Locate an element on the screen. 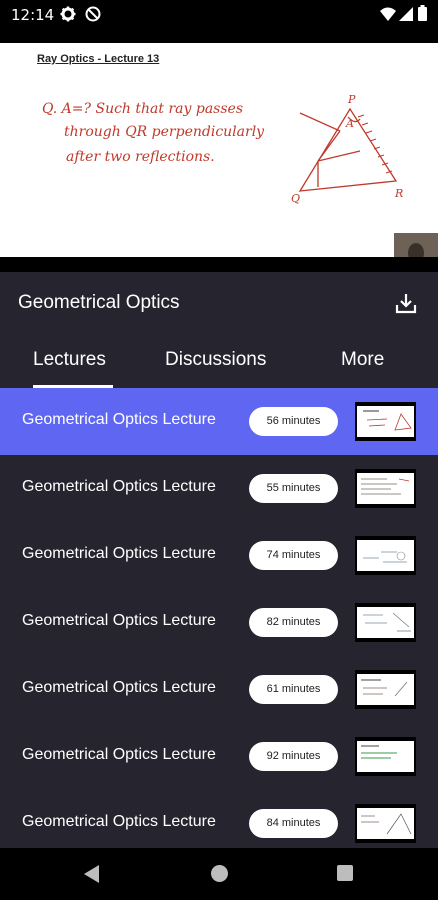 The width and height of the screenshot is (438, 900). gear-icon is located at coordinates (68, 16).